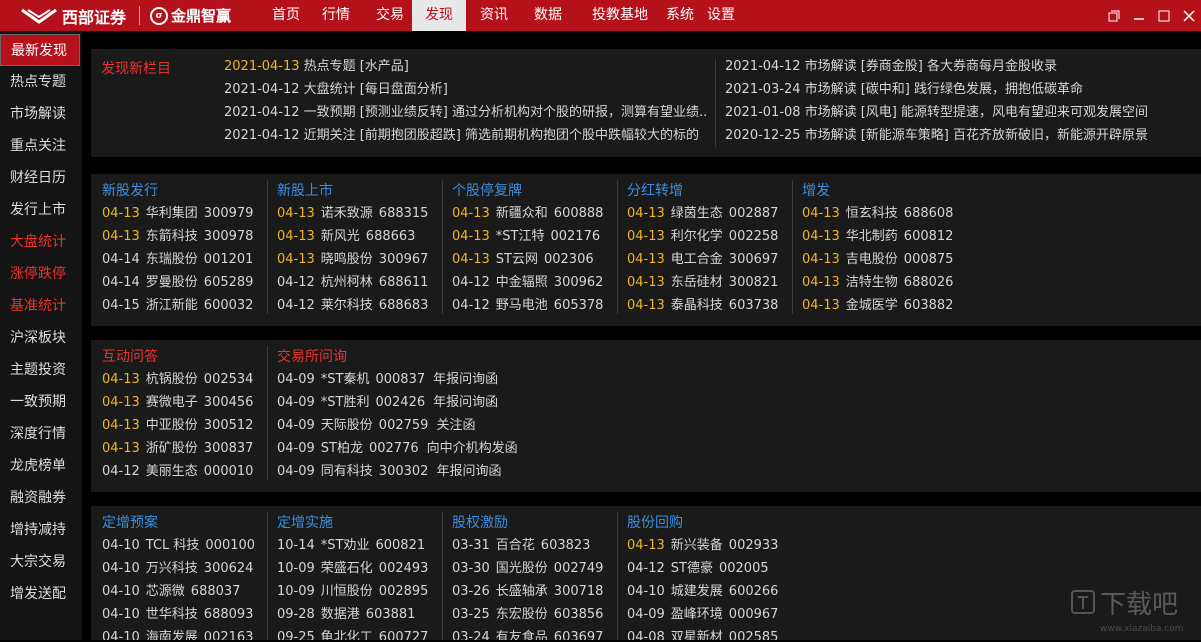 Image resolution: width=1201 pixels, height=642 pixels. Describe the element at coordinates (1139, 15) in the screenshot. I see `minimize-icon` at that location.